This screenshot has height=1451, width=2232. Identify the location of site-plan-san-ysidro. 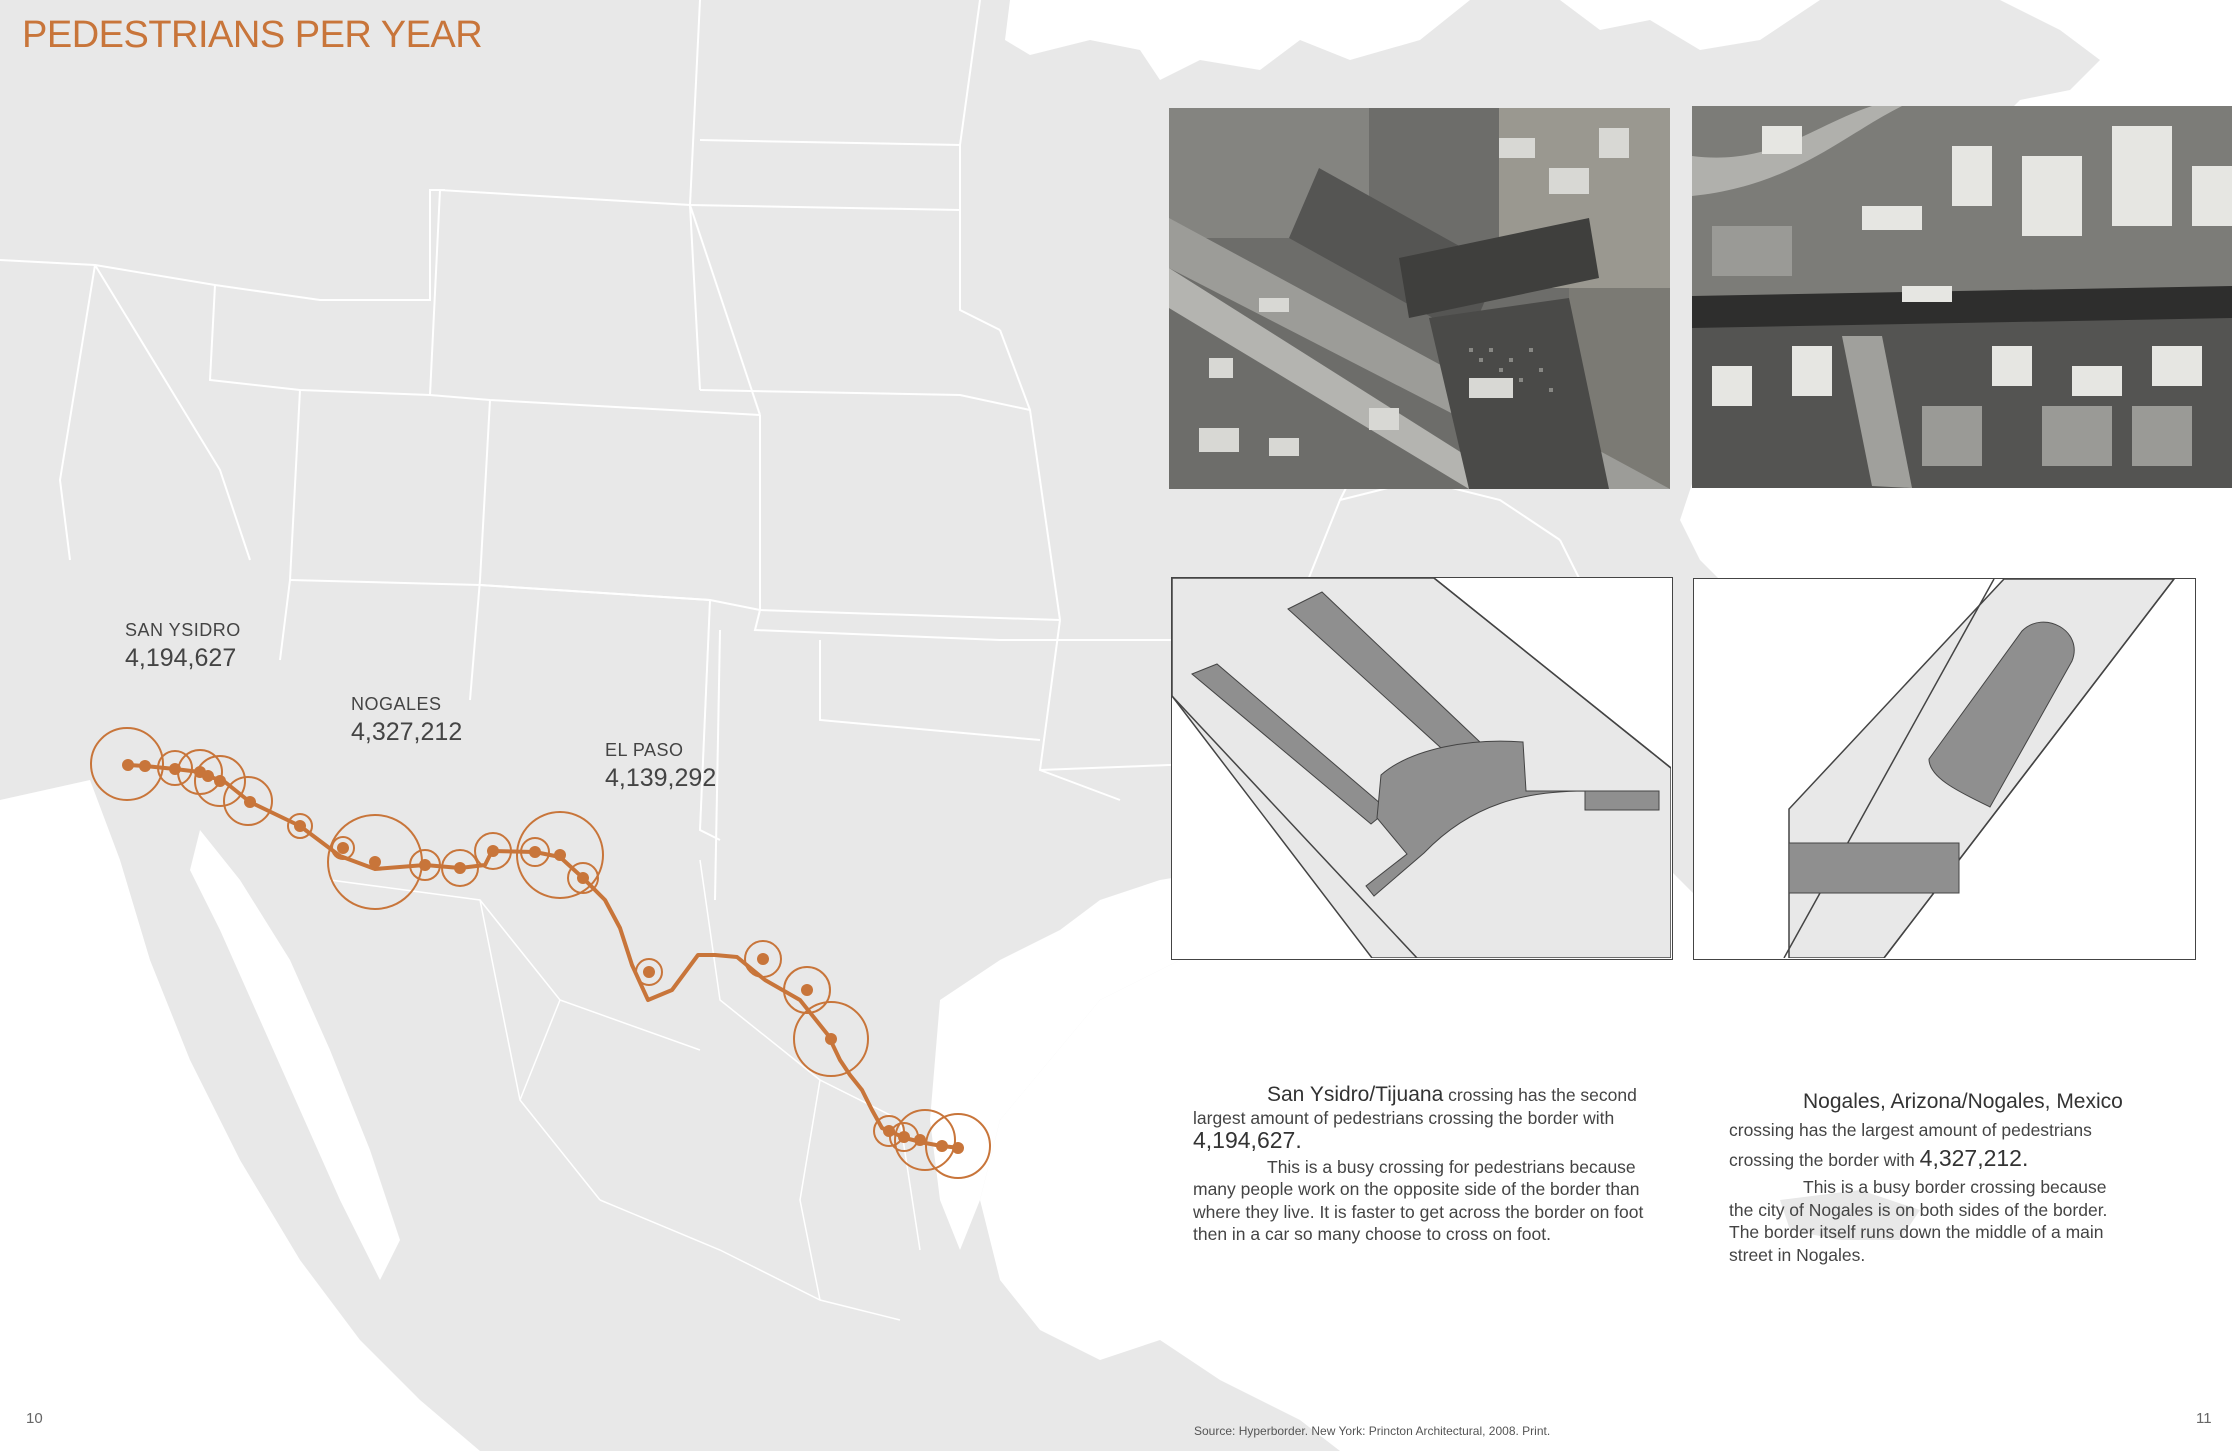
(1422, 768).